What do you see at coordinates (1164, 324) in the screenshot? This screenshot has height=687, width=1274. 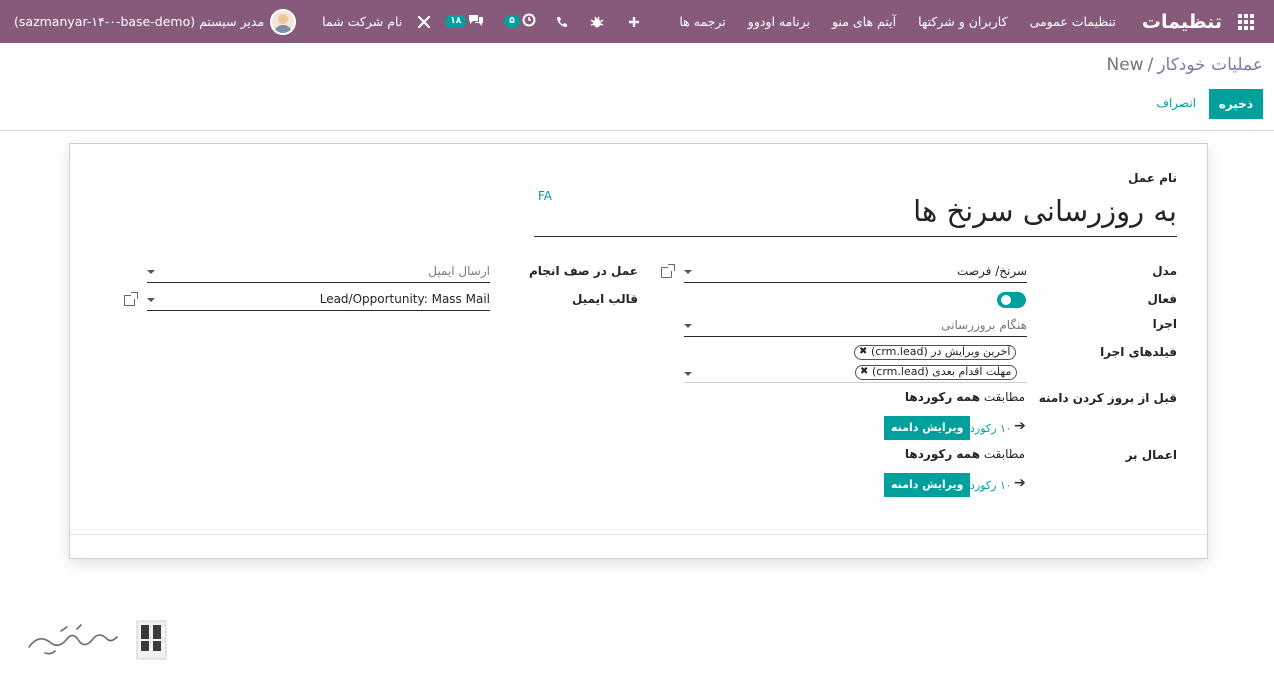 I see `trigger-label: اجرا` at bounding box center [1164, 324].